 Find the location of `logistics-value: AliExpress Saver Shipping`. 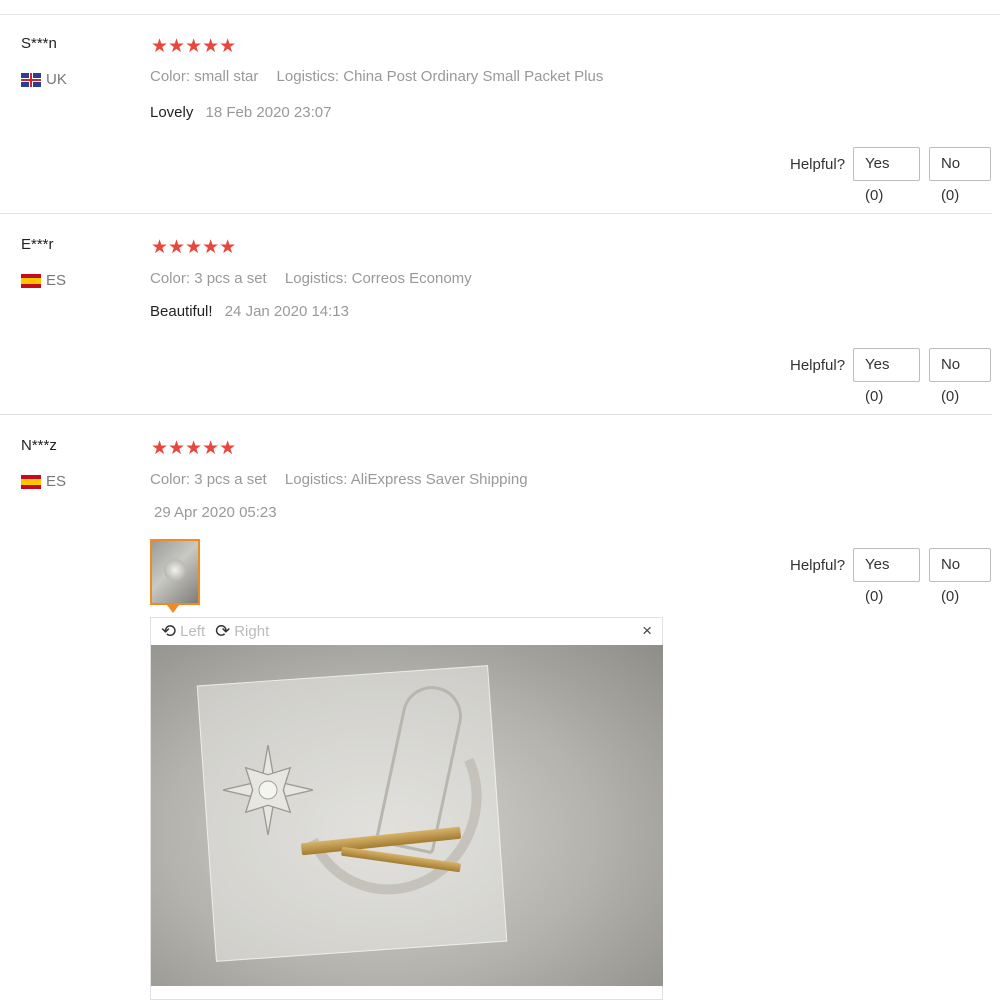

logistics-value: AliExpress Saver Shipping is located at coordinates (439, 479).